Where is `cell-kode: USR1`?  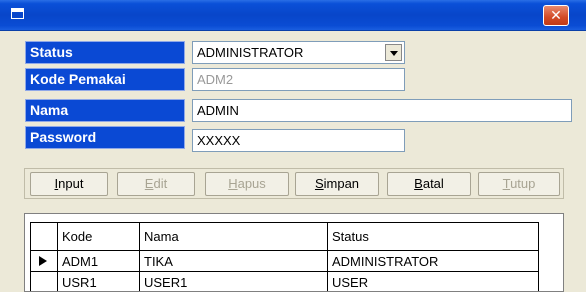 cell-kode: USR1 is located at coordinates (98, 281).